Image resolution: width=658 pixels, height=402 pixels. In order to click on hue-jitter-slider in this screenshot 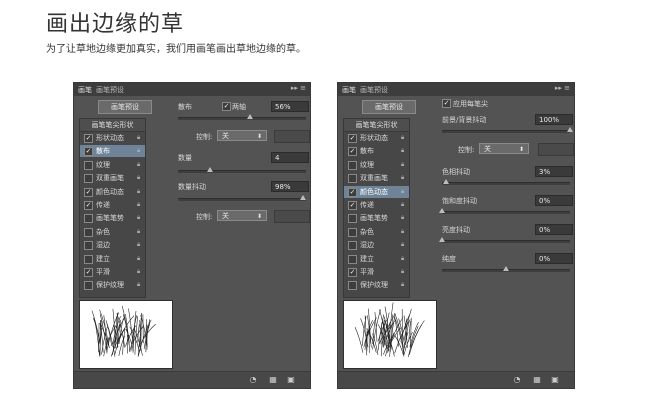, I will do `click(506, 183)`.